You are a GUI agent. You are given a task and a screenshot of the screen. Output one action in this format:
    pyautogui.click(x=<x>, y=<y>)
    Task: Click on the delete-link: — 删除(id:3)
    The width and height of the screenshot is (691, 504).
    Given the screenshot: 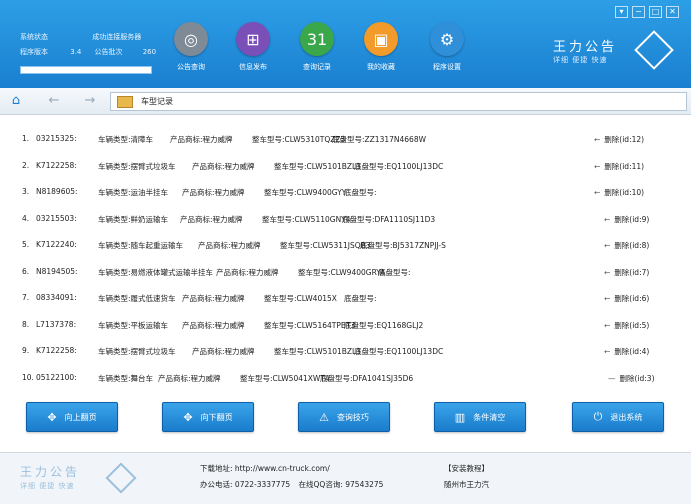 What is the action you would take?
    pyautogui.click(x=631, y=378)
    